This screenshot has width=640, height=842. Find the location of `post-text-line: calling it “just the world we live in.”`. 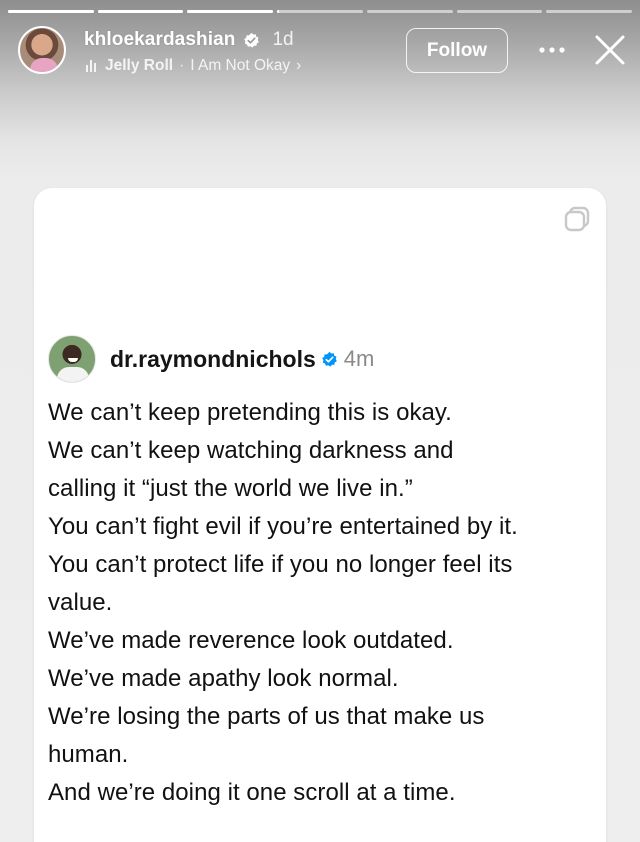

post-text-line: calling it “just the world we live in.” is located at coordinates (230, 488).